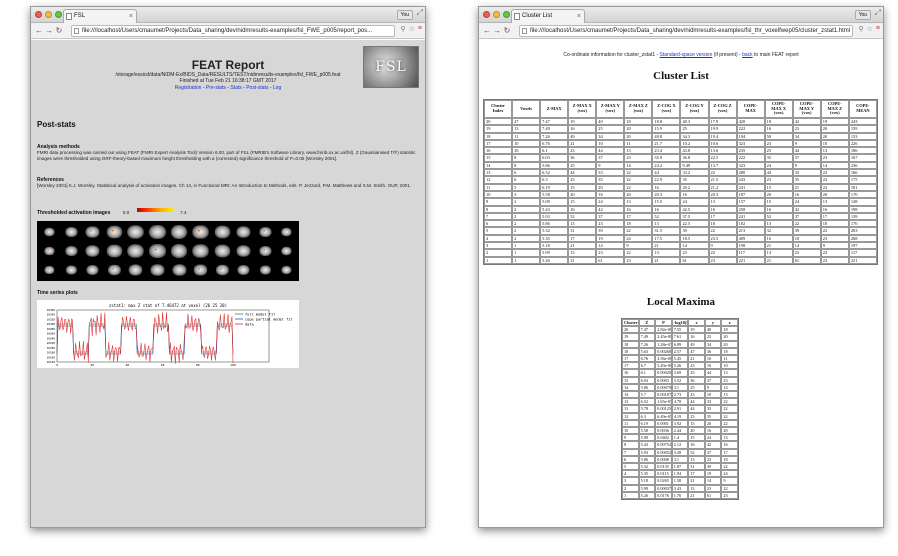 The width and height of the screenshot is (898, 556). I want to click on table-cell: 1.94, so click(680, 474).